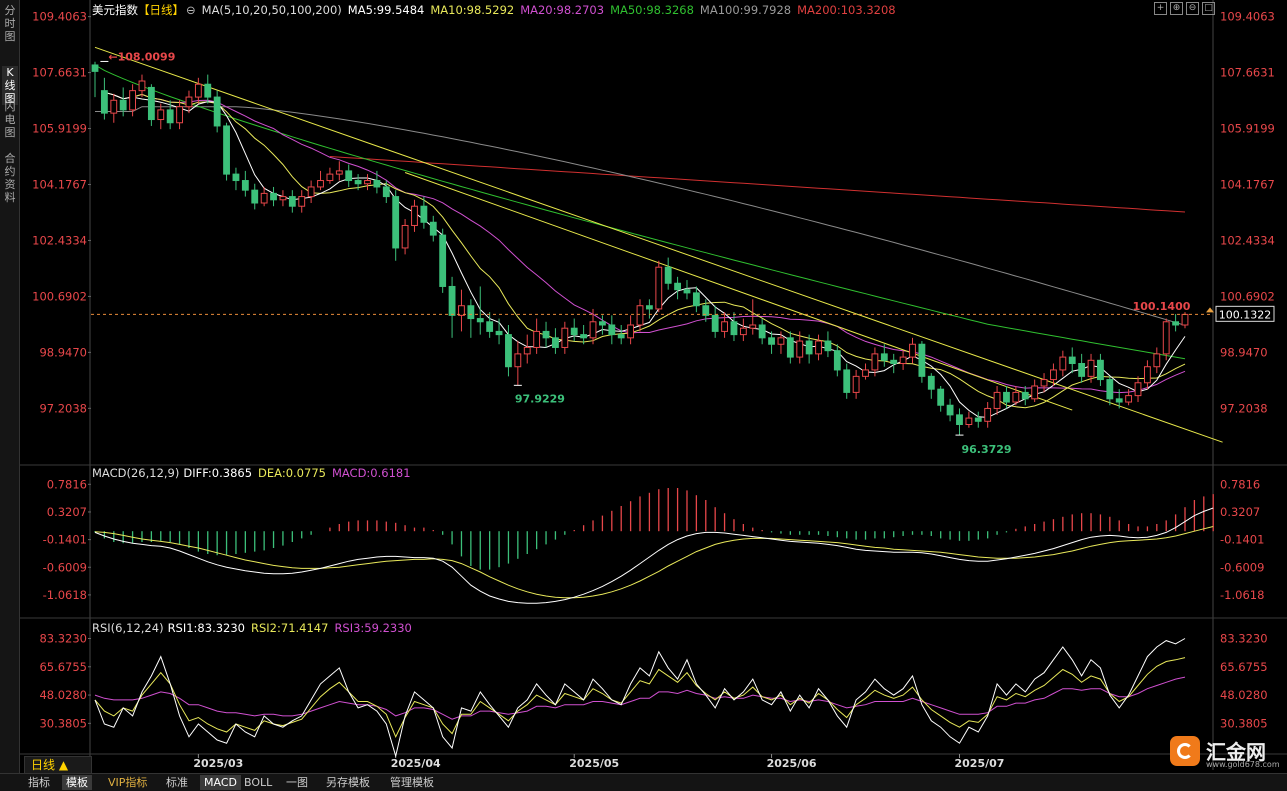 The height and width of the screenshot is (791, 1287). What do you see at coordinates (986, 449) in the screenshot?
I see `annotation-low2: 96.3729` at bounding box center [986, 449].